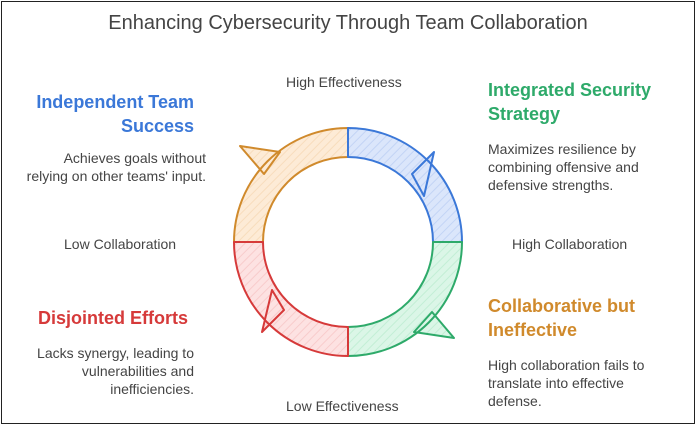 The width and height of the screenshot is (698, 427). Describe the element at coordinates (551, 185) in the screenshot. I see `quadrant-top-right-desc-line: defensive strengths.` at that location.